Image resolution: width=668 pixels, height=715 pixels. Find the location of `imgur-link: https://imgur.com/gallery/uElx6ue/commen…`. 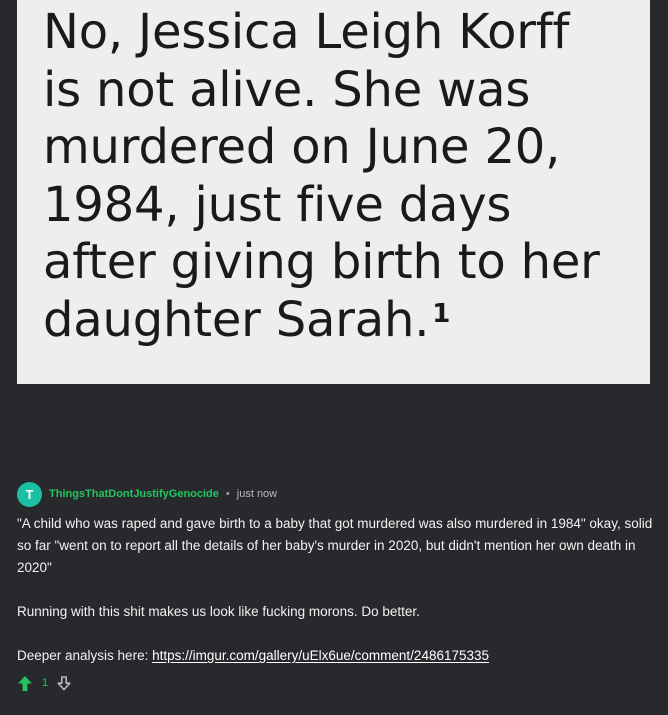

imgur-link: https://imgur.com/gallery/uElx6ue/commen… is located at coordinates (320, 655).